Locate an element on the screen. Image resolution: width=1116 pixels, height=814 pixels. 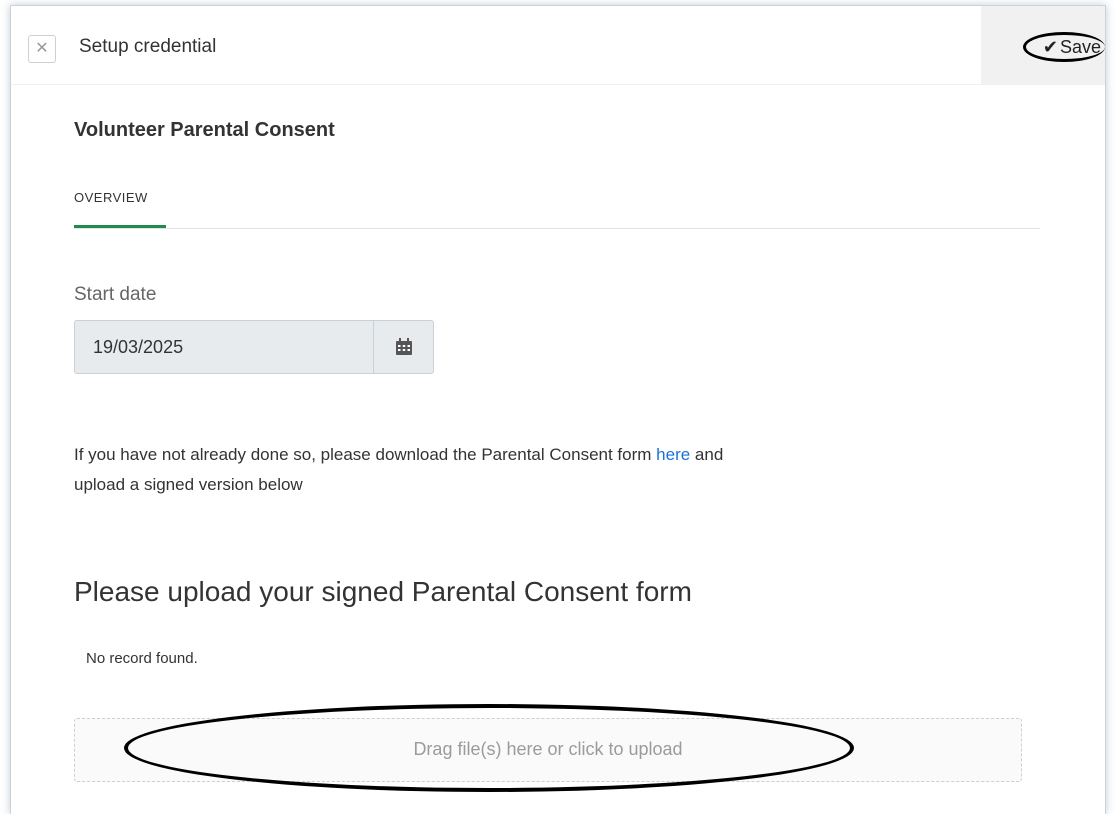
start-date-label: Start date is located at coordinates (115, 294).